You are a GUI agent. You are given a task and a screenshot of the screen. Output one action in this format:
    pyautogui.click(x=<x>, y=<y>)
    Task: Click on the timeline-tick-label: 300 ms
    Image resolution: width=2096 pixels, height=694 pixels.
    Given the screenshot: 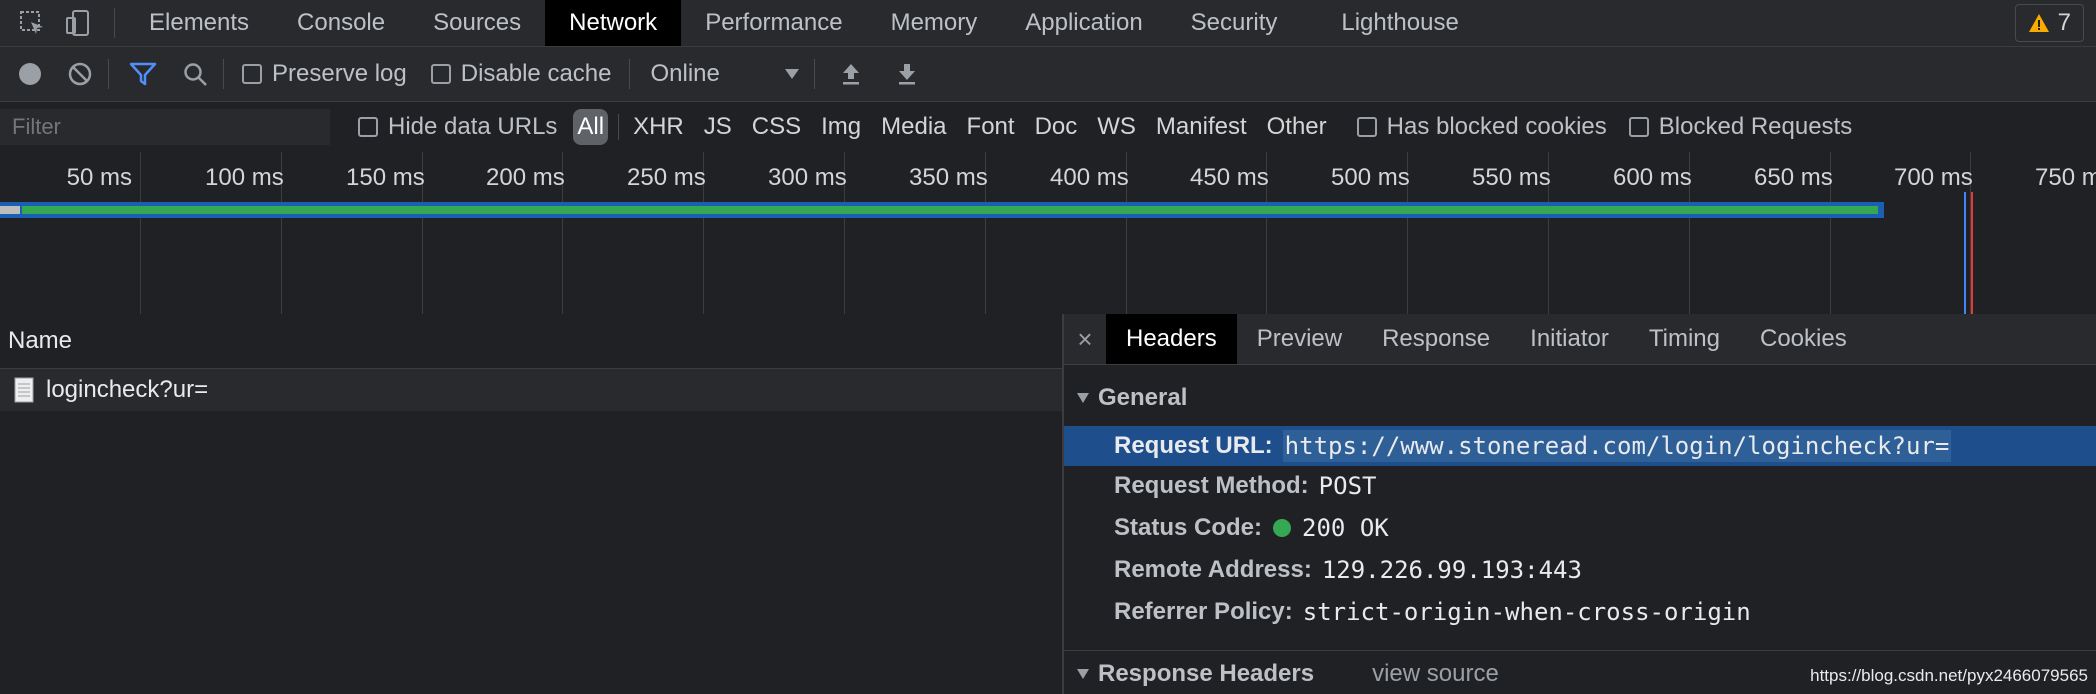 What is the action you would take?
    pyautogui.click(x=807, y=177)
    